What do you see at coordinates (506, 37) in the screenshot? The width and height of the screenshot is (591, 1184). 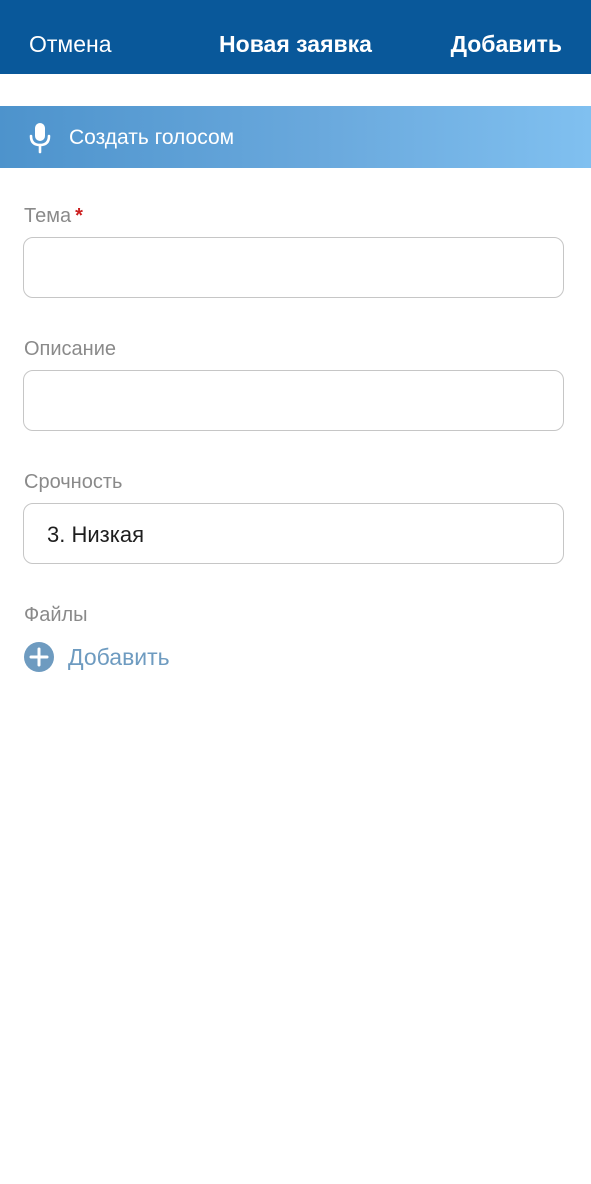 I see `add-button: Добавить` at bounding box center [506, 37].